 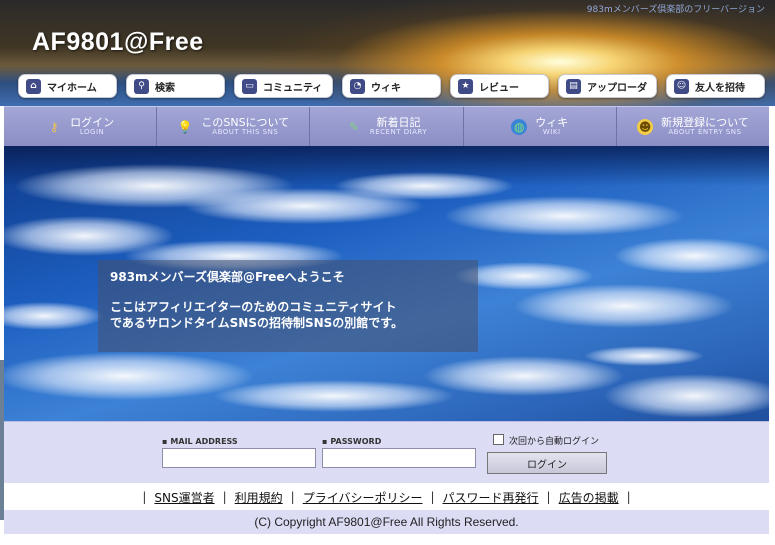 What do you see at coordinates (175, 86) in the screenshot?
I see `topnav-search-button: ⚲ 検索` at bounding box center [175, 86].